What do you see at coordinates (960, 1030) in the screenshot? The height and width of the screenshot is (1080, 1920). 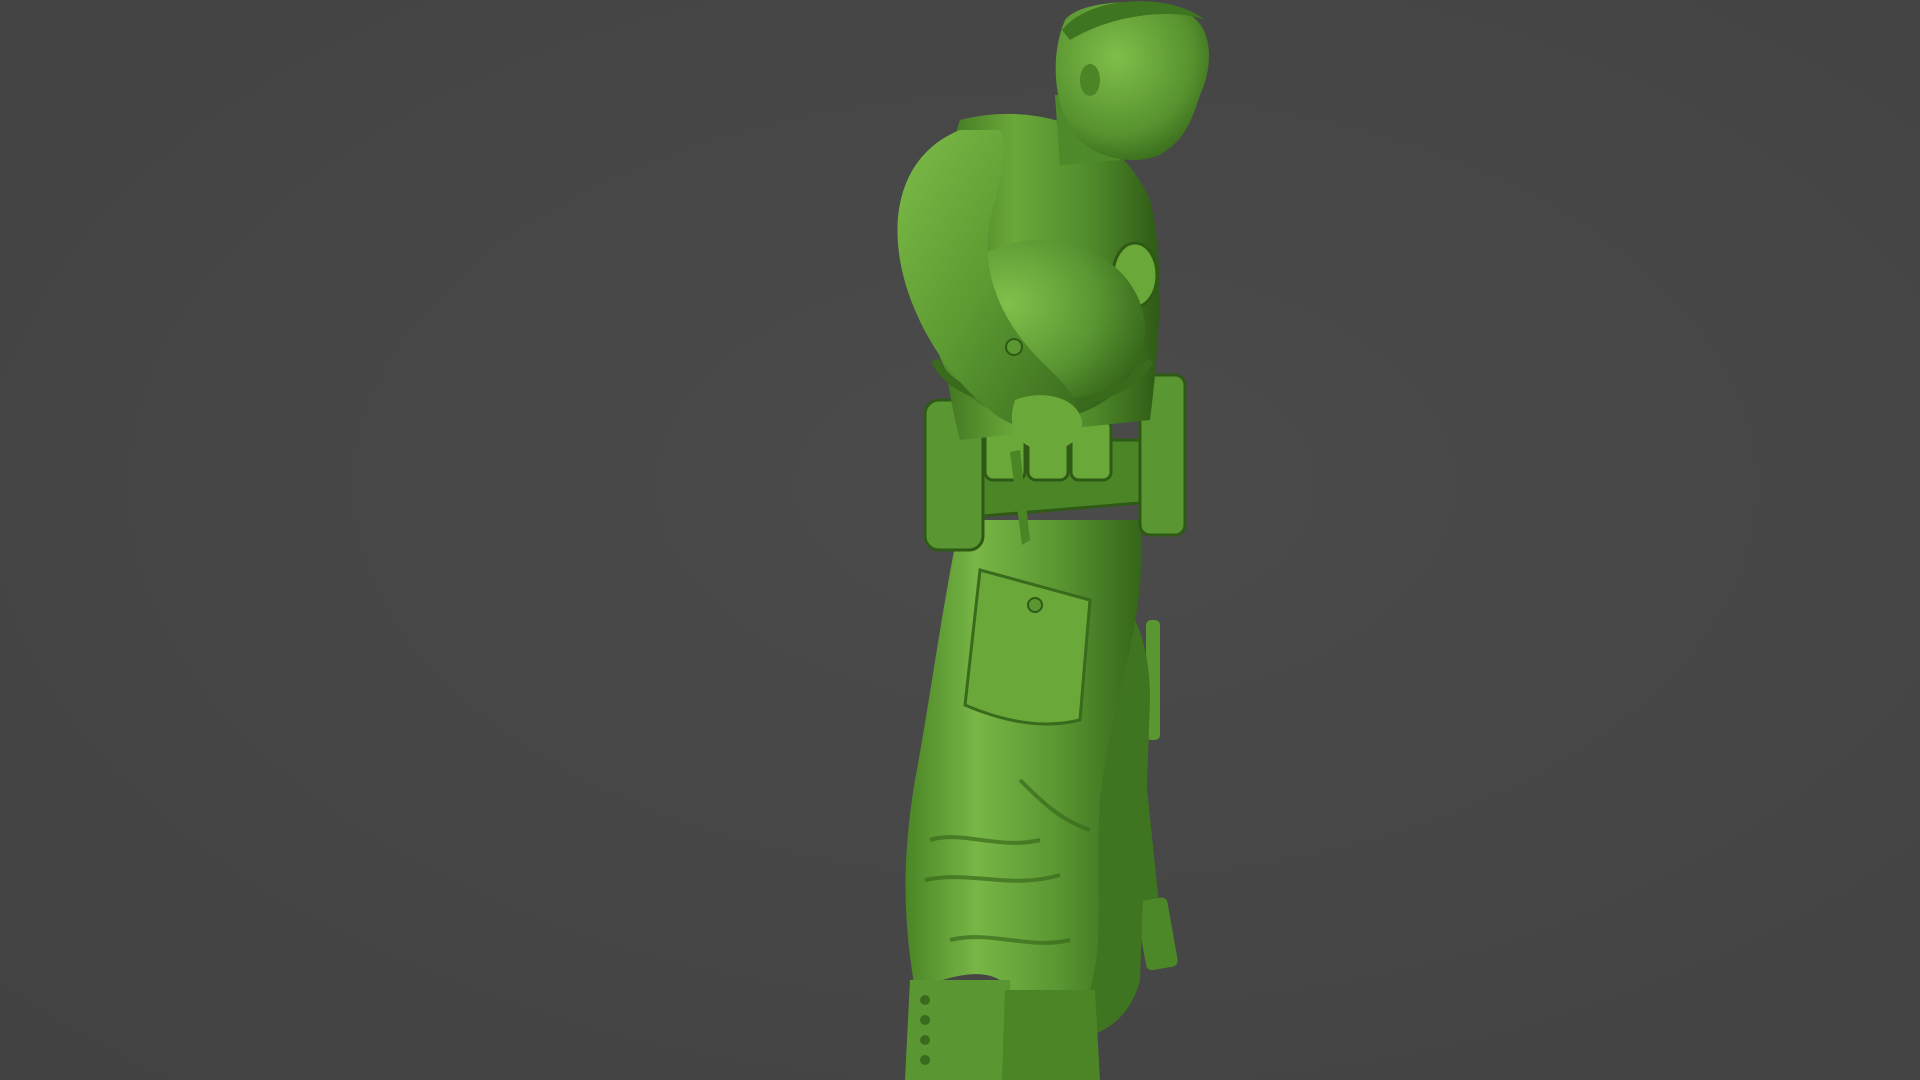 I see `boot-left-shape` at bounding box center [960, 1030].